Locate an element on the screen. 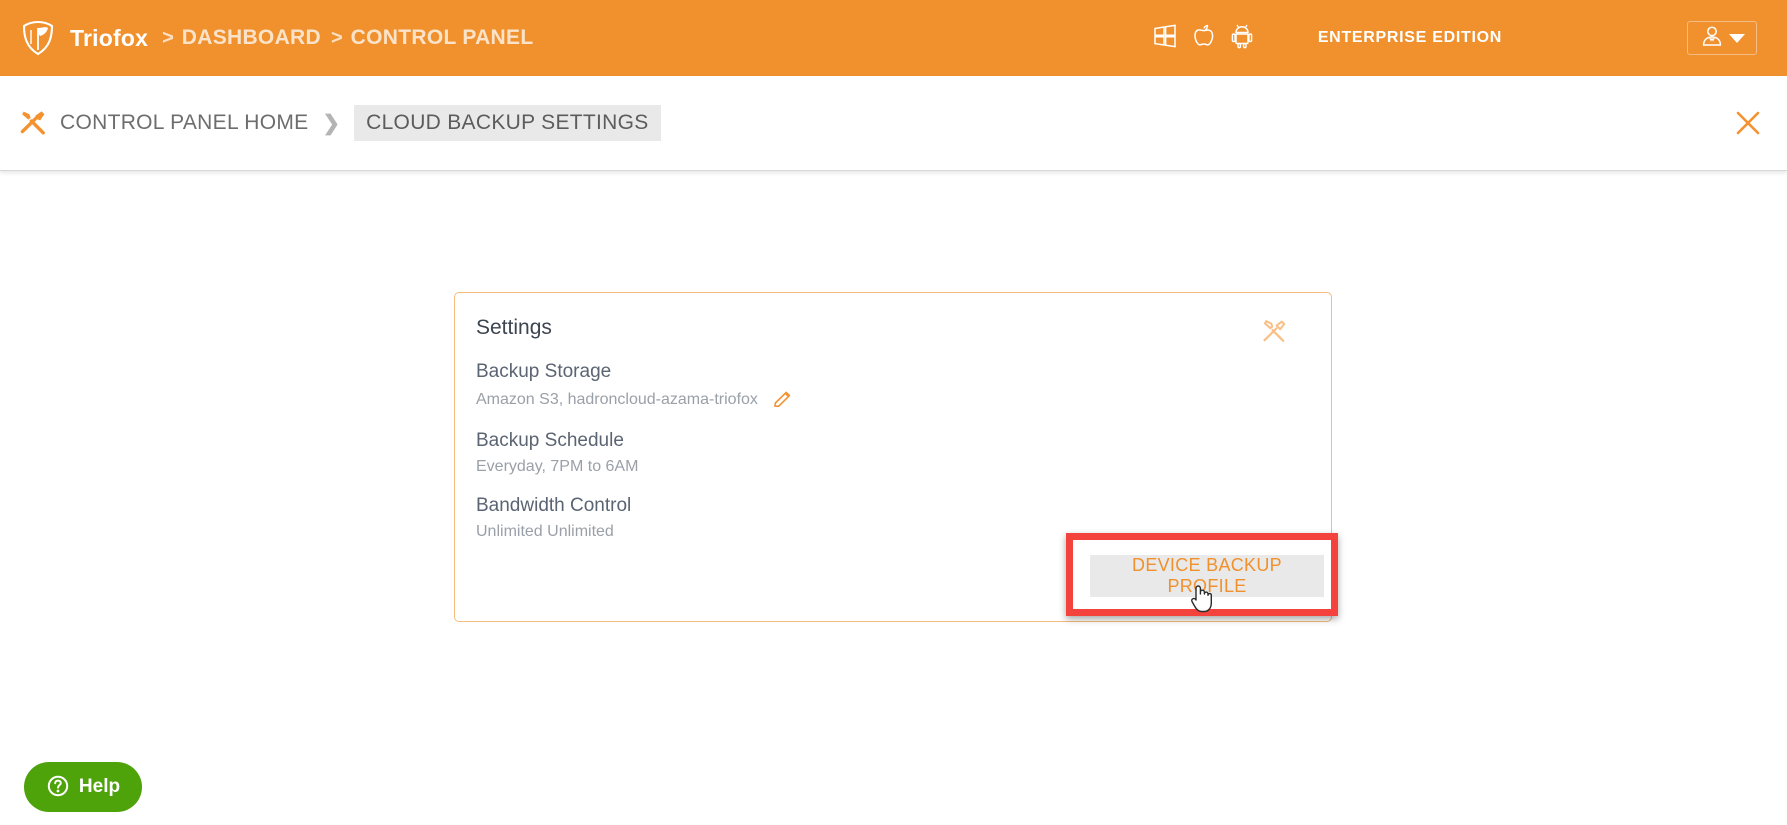  user-avatar-icon is located at coordinates (1712, 38).